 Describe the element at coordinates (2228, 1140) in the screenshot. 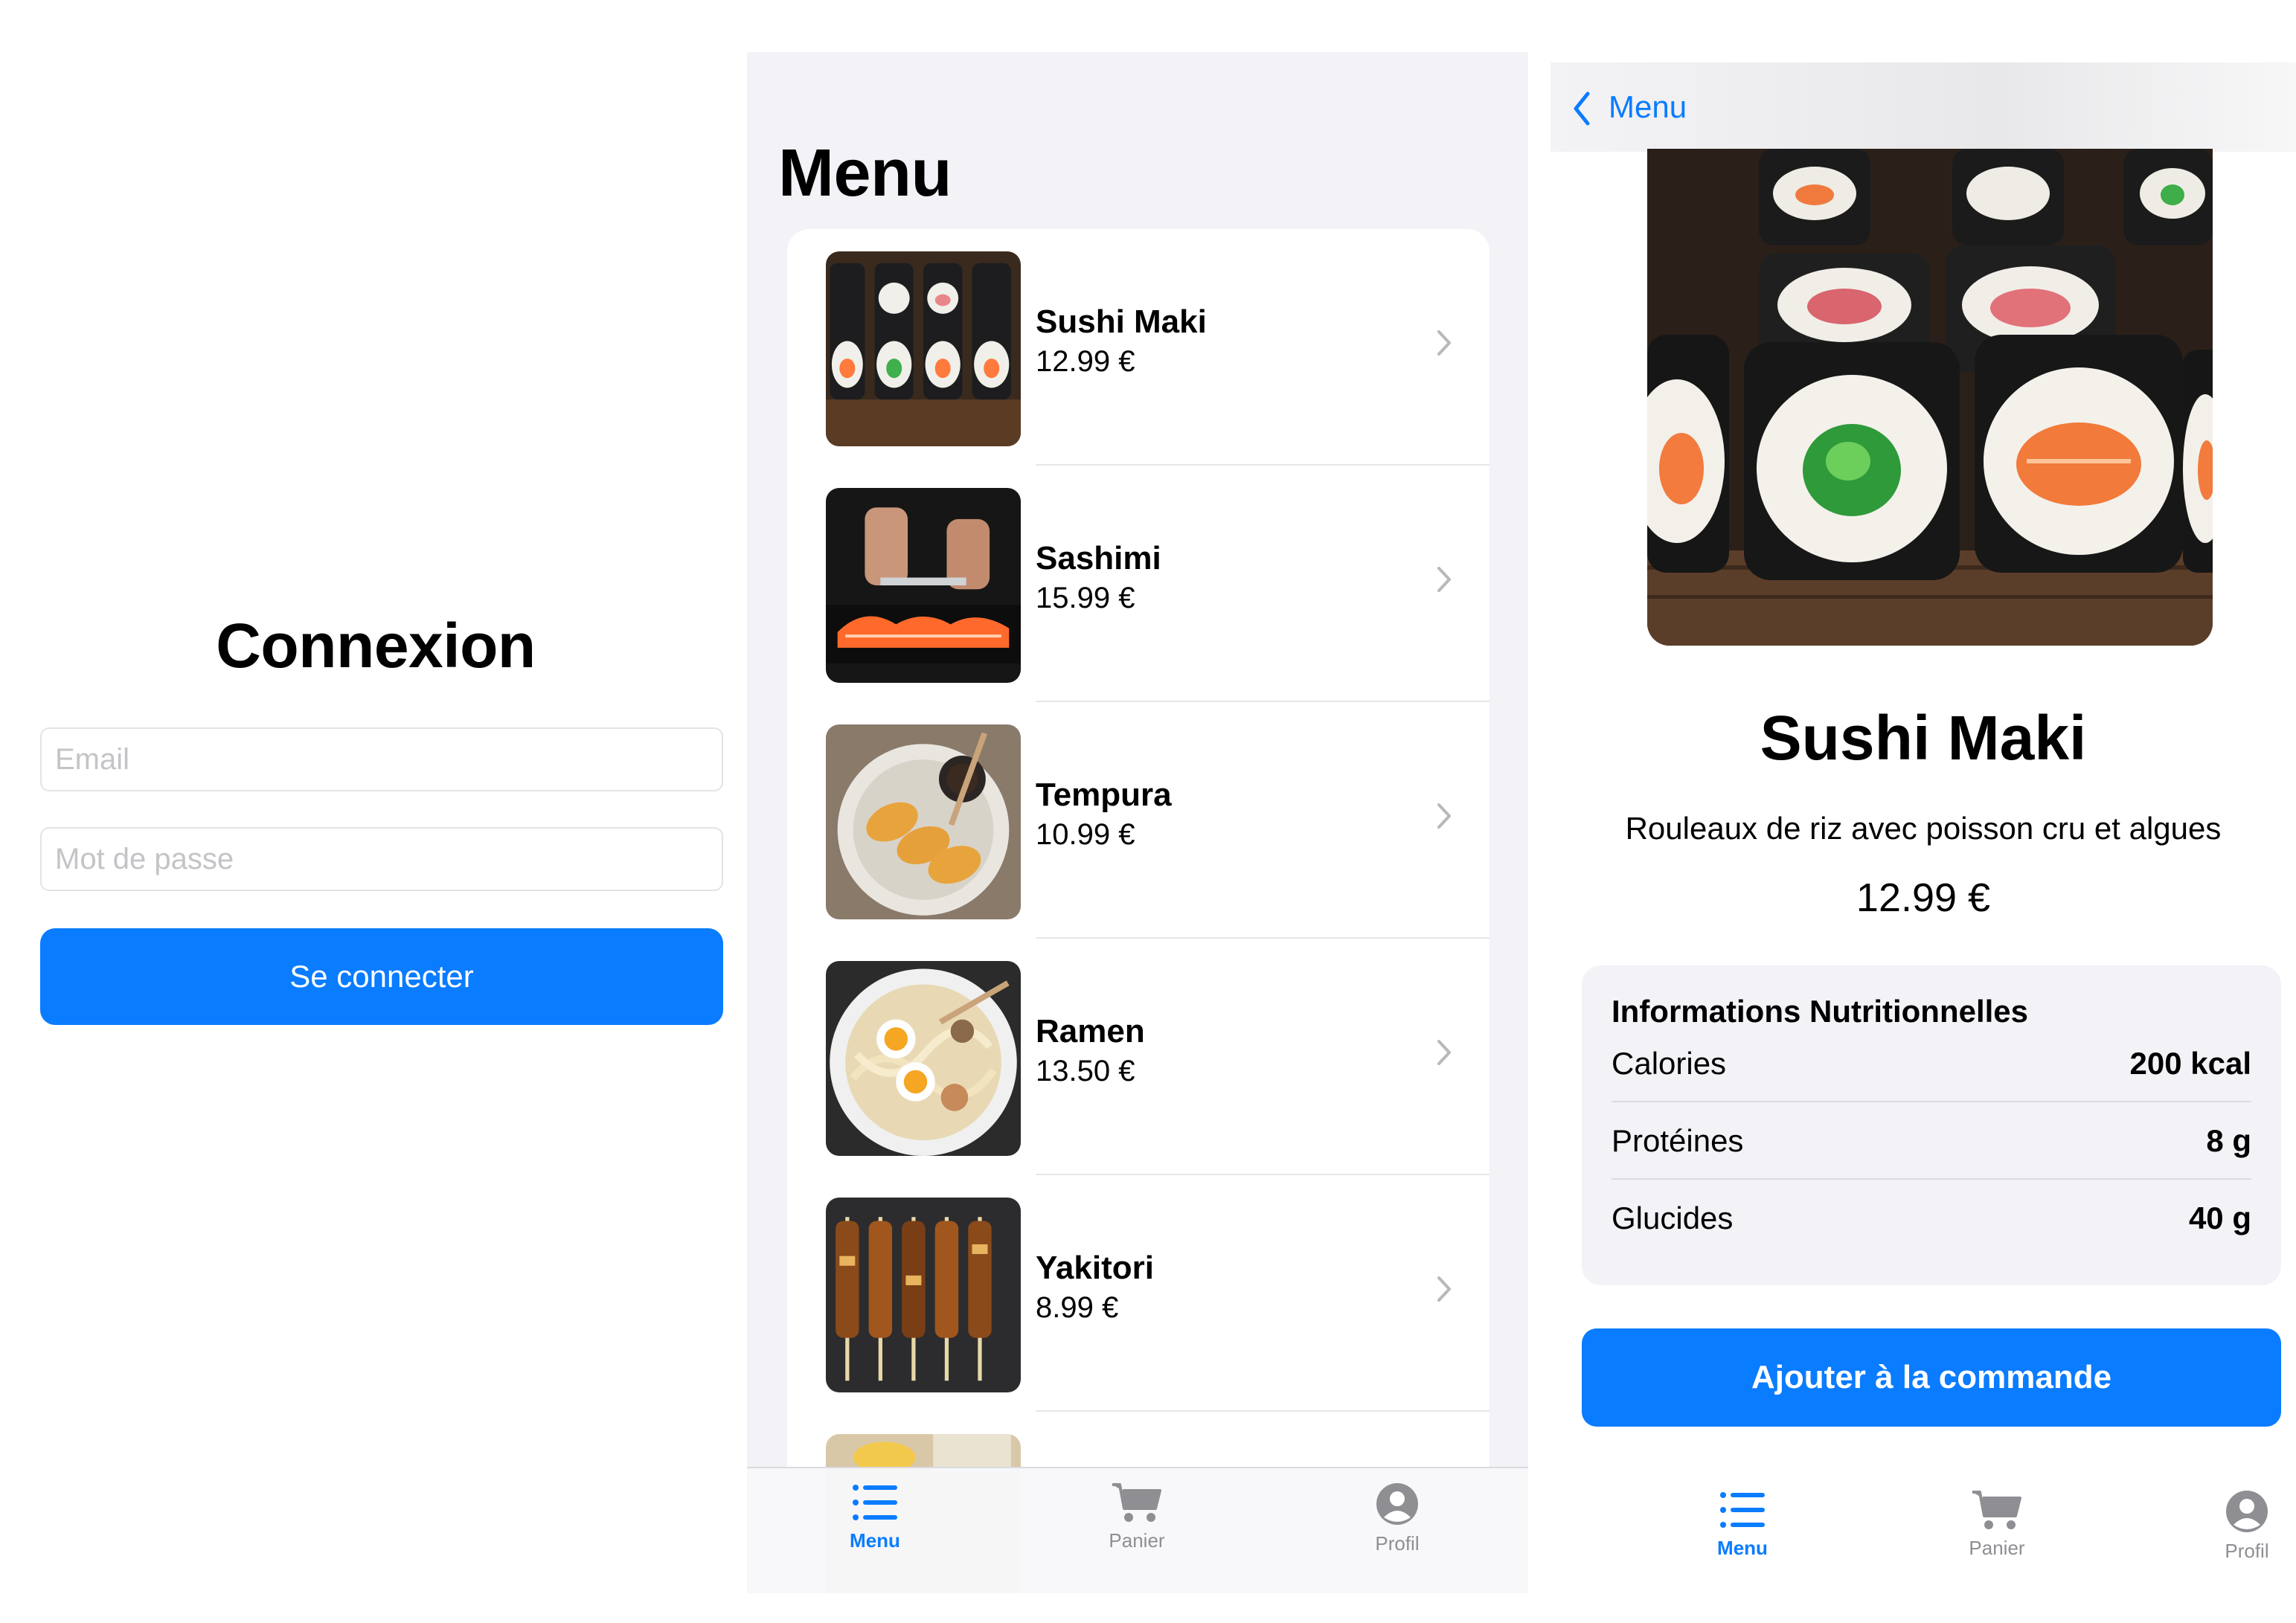

I see `nutrition-value: 8 g` at that location.